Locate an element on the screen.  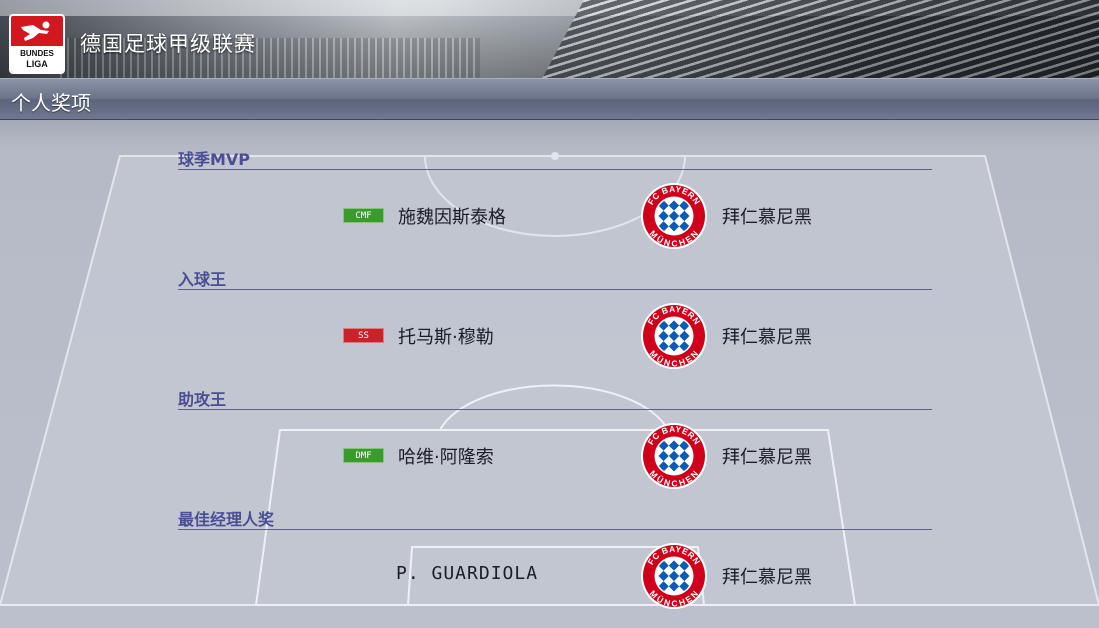
header-banner: BUNDES LIGA 德国足球甲级联赛 is located at coordinates (549, 39).